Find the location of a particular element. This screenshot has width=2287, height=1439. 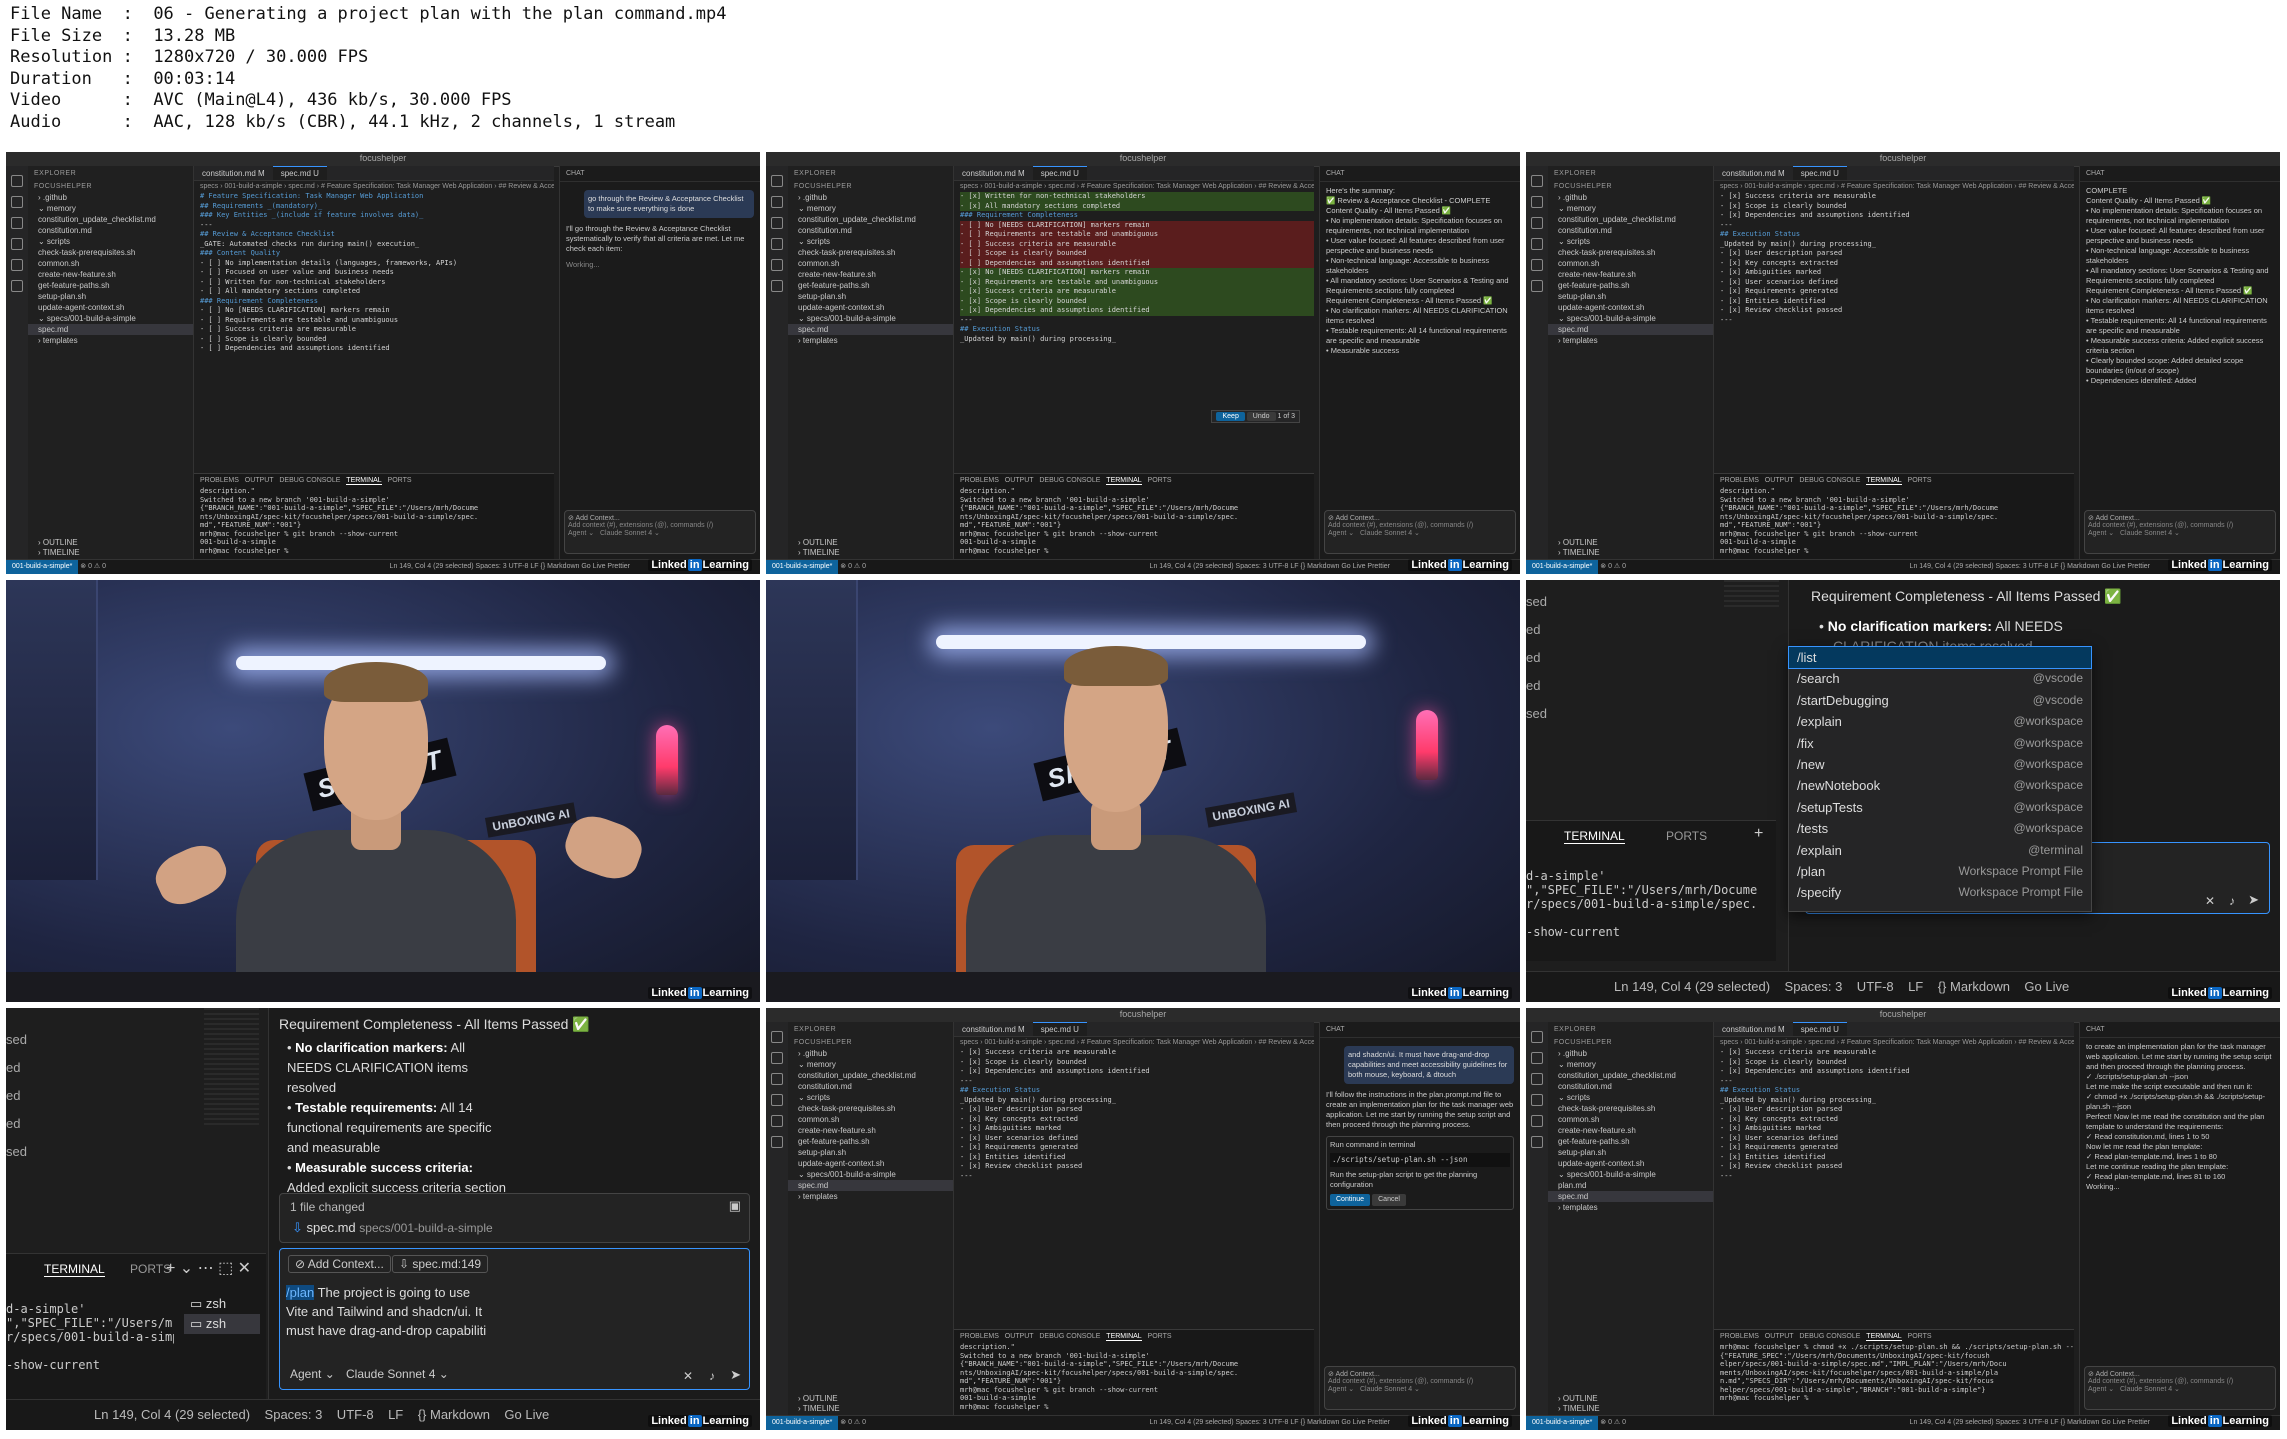

command-item: /tests @workspace is located at coordinates (1940, 828).